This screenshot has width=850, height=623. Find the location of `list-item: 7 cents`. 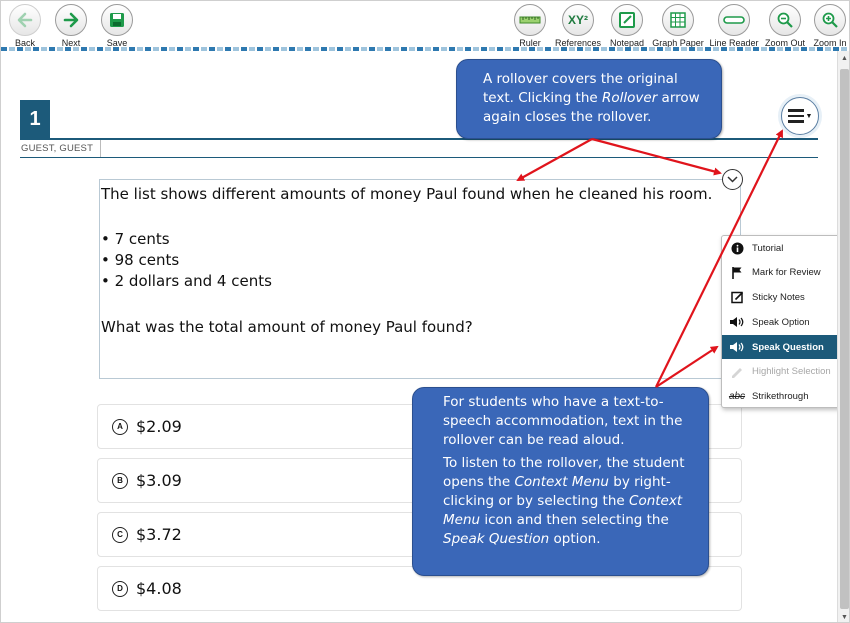

list-item: 7 cents is located at coordinates (420, 239).